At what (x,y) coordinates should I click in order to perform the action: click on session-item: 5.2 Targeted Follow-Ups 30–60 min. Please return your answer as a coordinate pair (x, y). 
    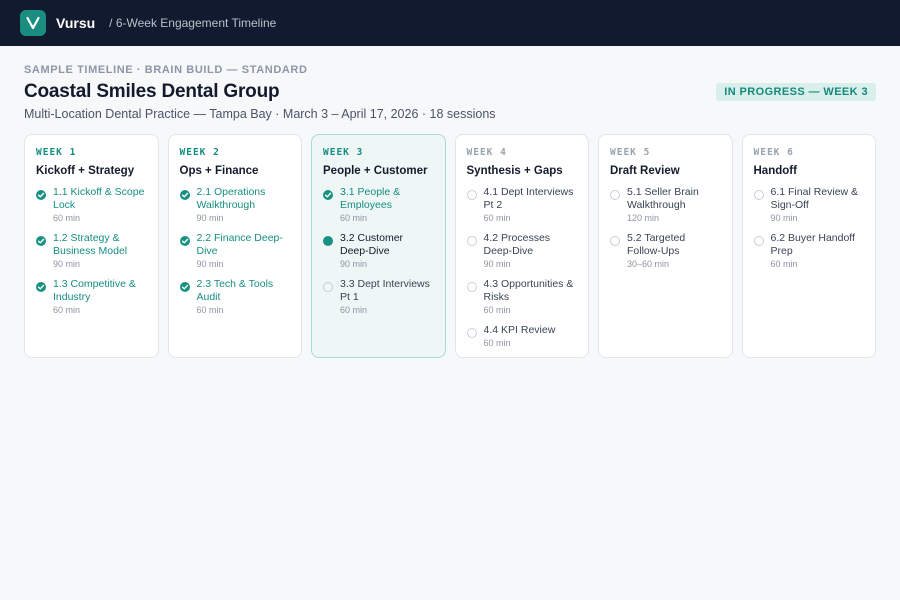
    Looking at the image, I should click on (665, 250).